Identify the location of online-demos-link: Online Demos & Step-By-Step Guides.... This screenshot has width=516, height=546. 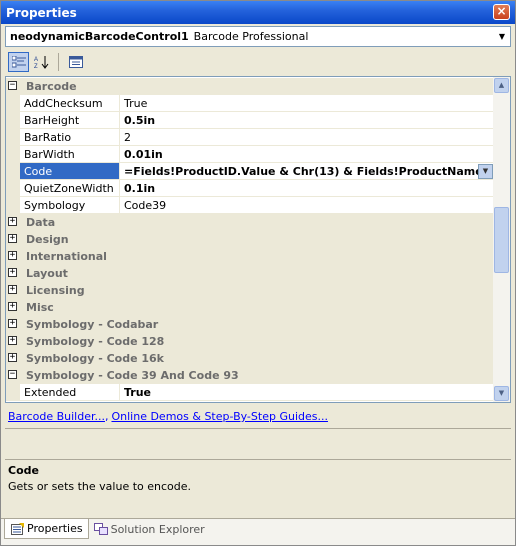
(219, 416).